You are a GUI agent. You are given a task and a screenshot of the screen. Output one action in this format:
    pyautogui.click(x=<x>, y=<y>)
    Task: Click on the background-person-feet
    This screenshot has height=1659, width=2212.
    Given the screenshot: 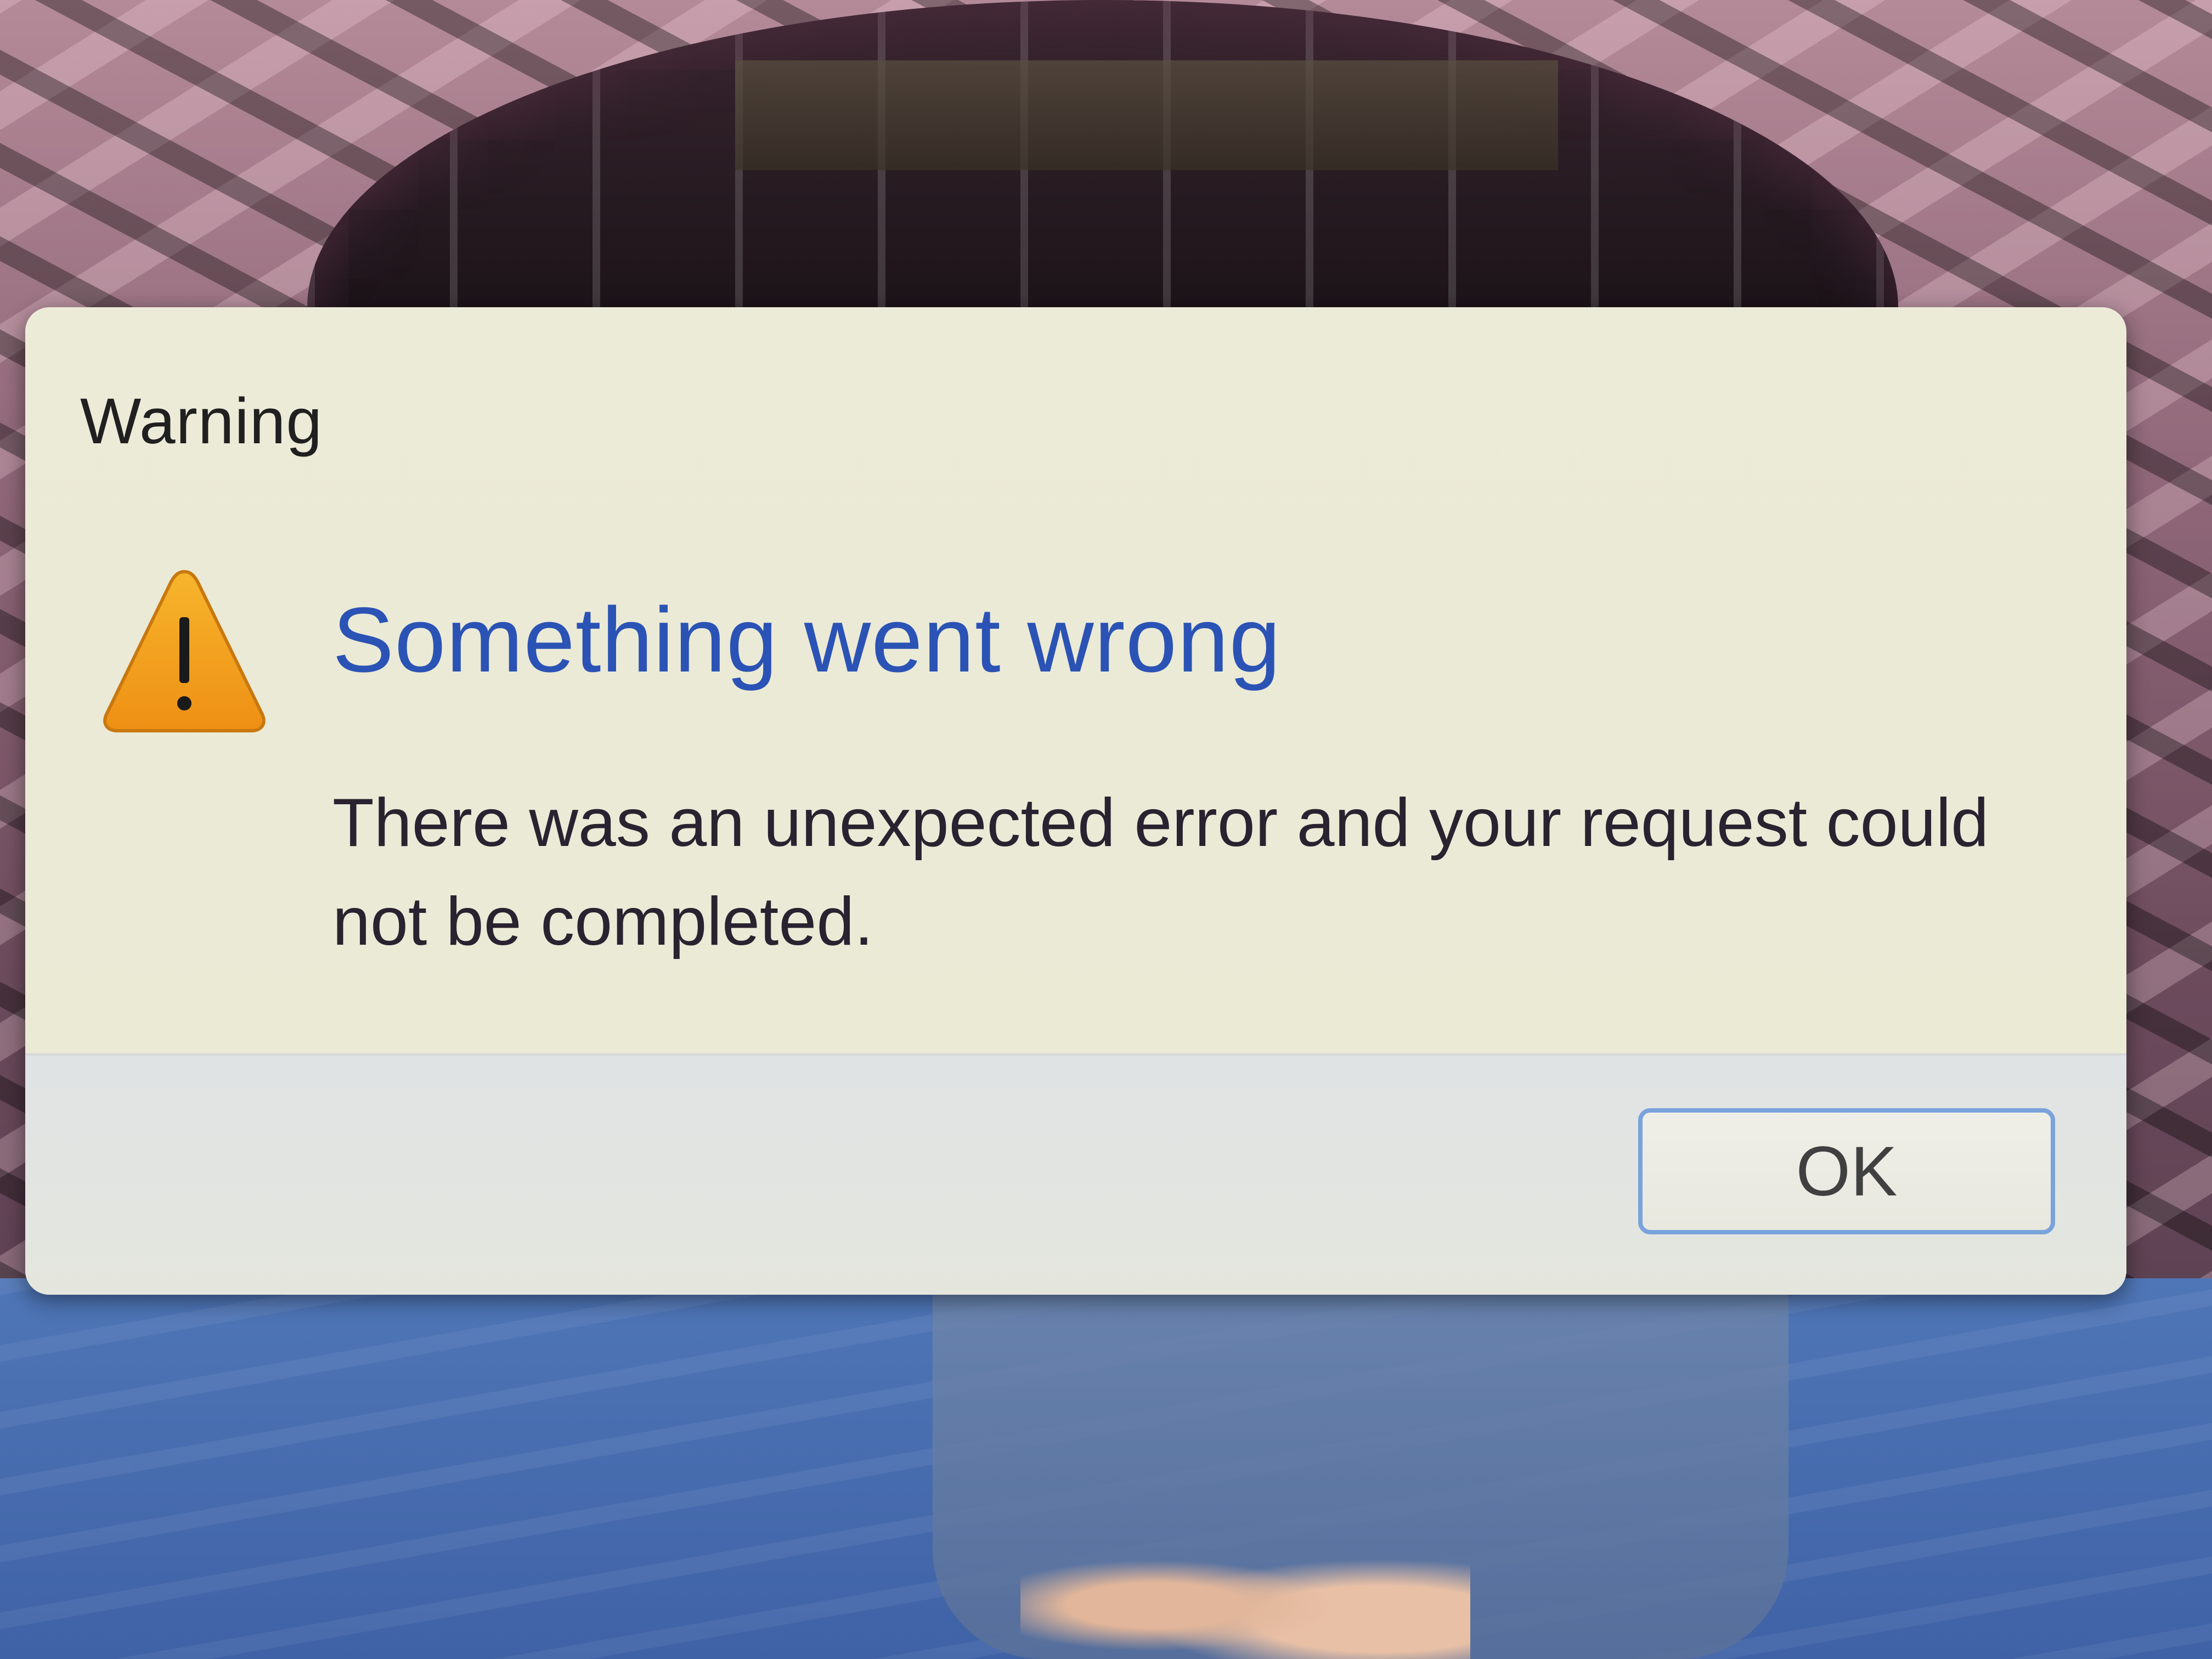 What is the action you would take?
    pyautogui.click(x=1245, y=1592)
    